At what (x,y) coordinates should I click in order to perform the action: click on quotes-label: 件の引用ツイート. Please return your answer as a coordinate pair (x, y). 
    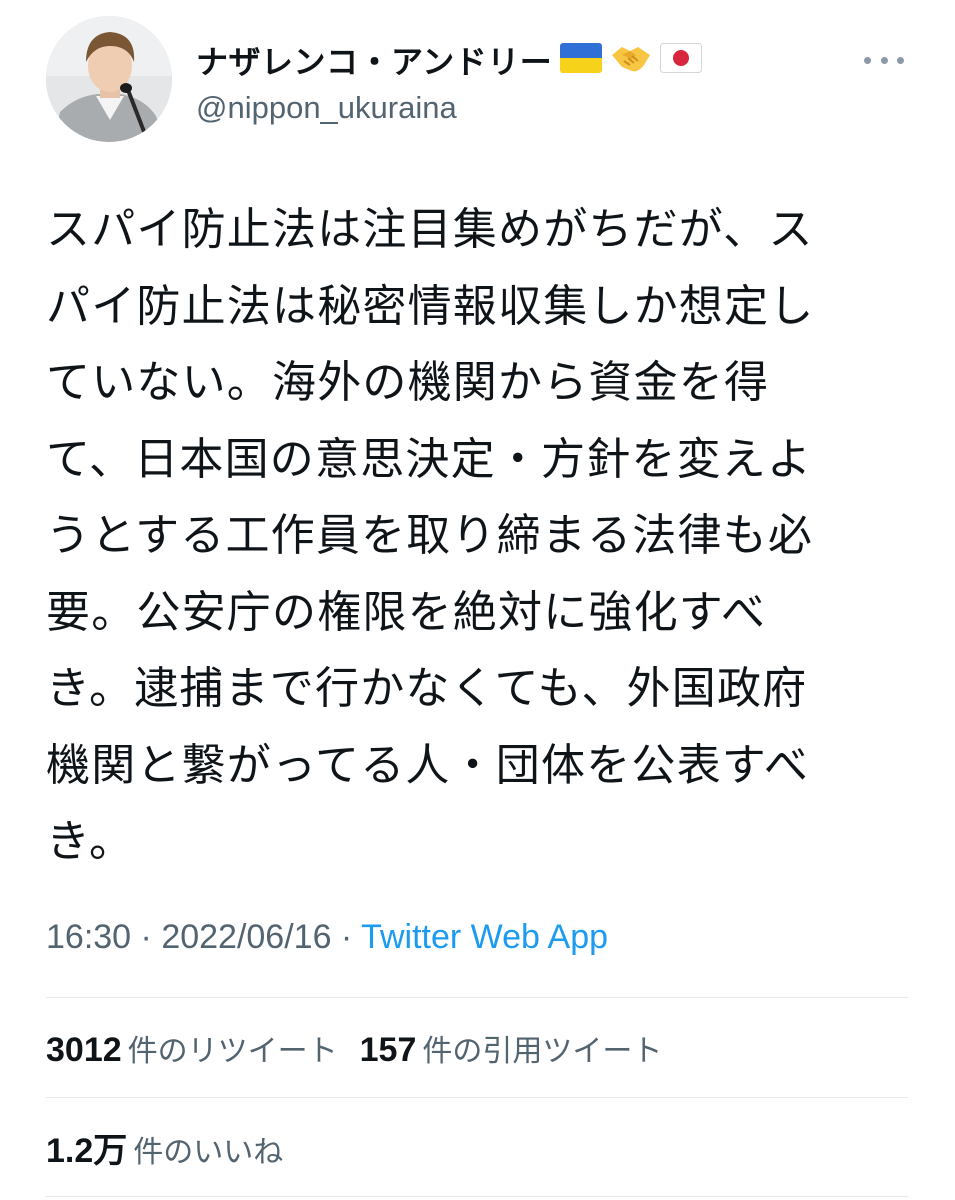
    Looking at the image, I should click on (542, 1051).